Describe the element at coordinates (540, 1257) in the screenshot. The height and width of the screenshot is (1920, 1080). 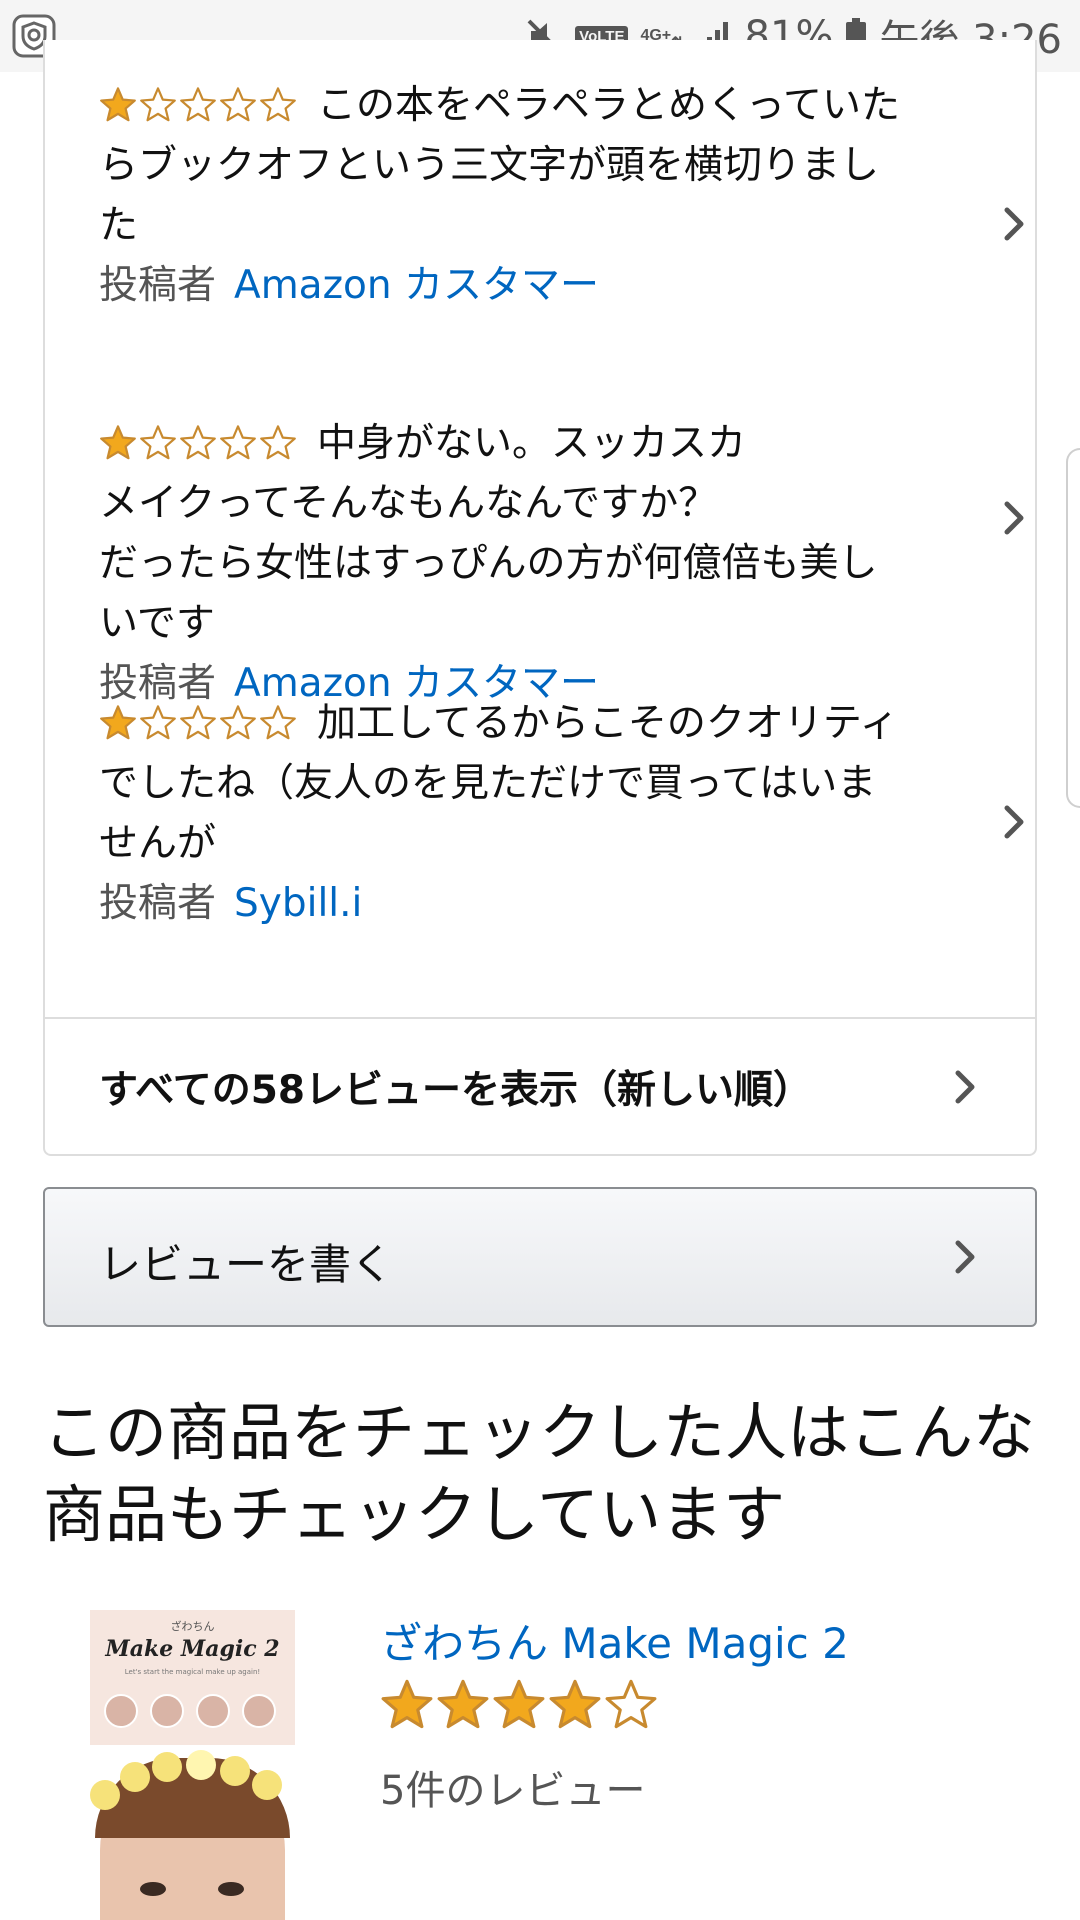
I see `write-review-button: レビューを書く` at that location.